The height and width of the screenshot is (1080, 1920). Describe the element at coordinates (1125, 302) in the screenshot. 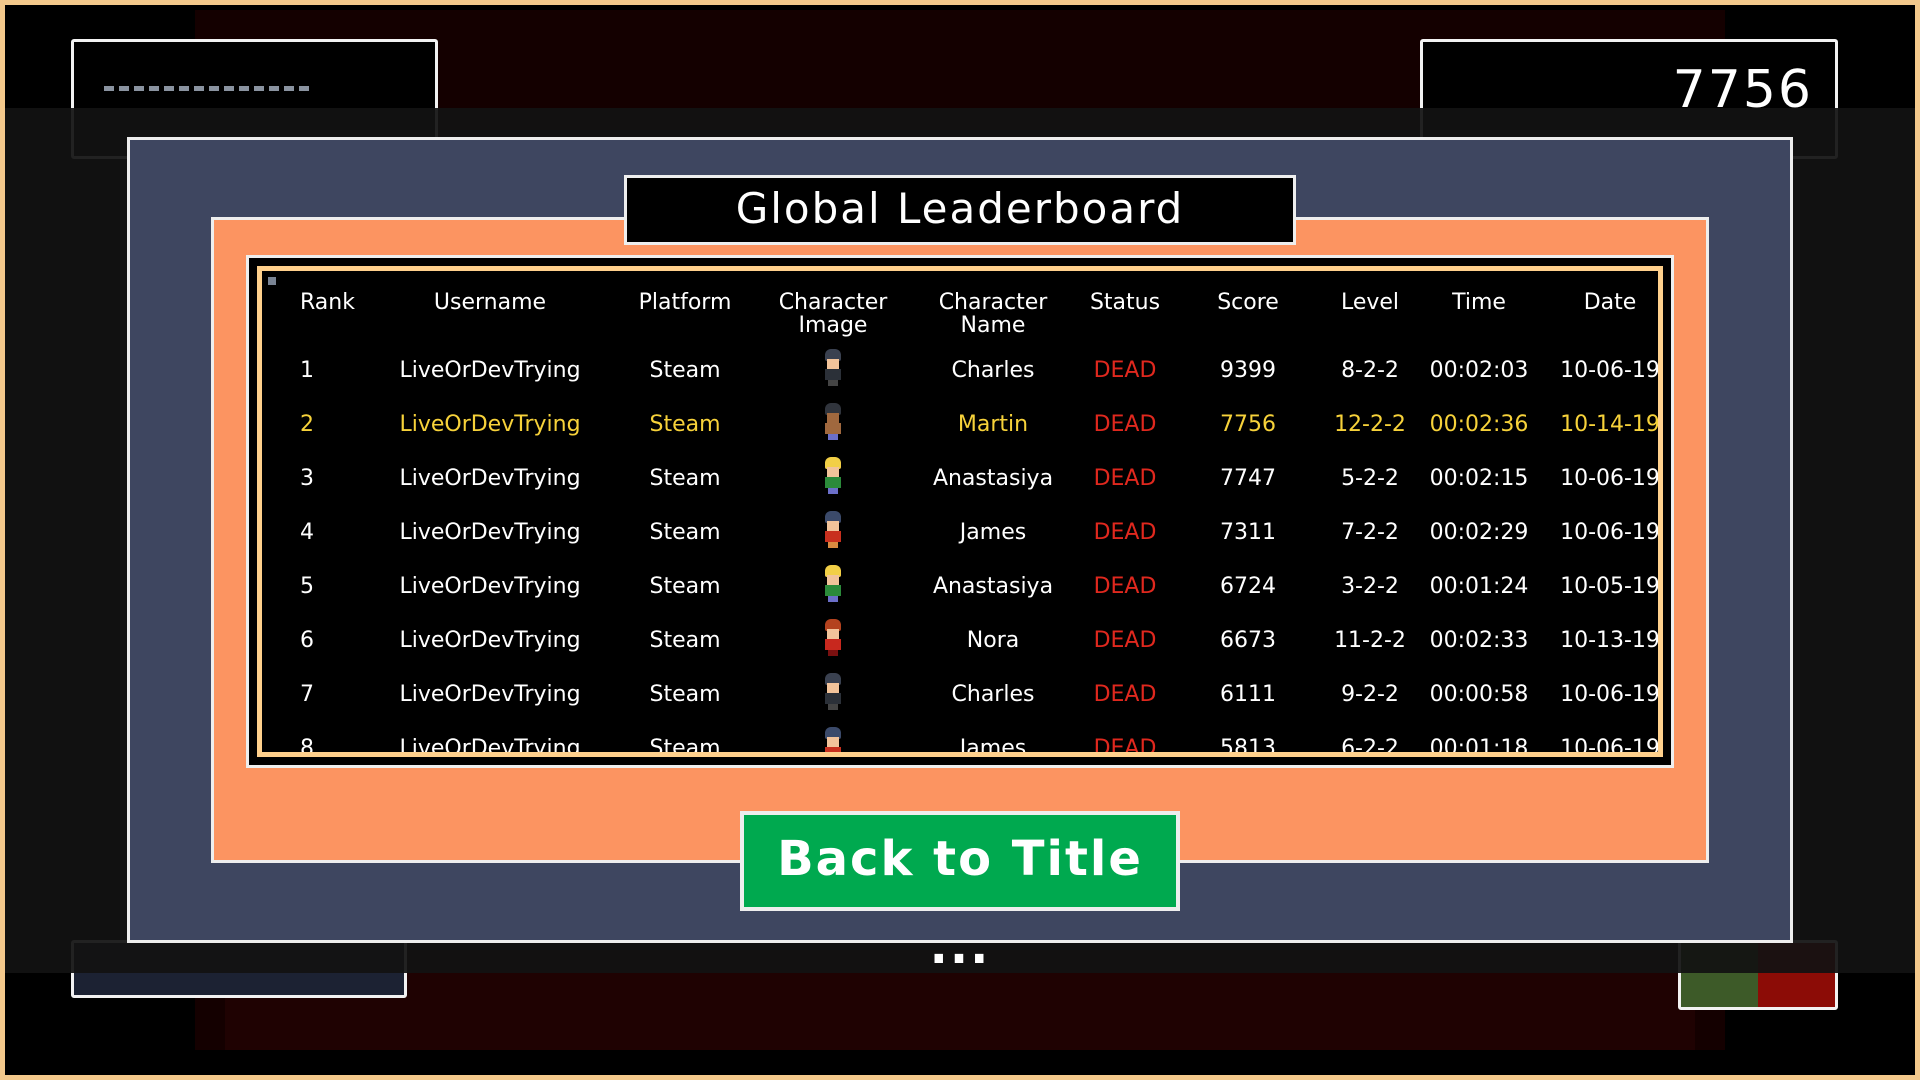

I see `column-header-status: Status` at that location.